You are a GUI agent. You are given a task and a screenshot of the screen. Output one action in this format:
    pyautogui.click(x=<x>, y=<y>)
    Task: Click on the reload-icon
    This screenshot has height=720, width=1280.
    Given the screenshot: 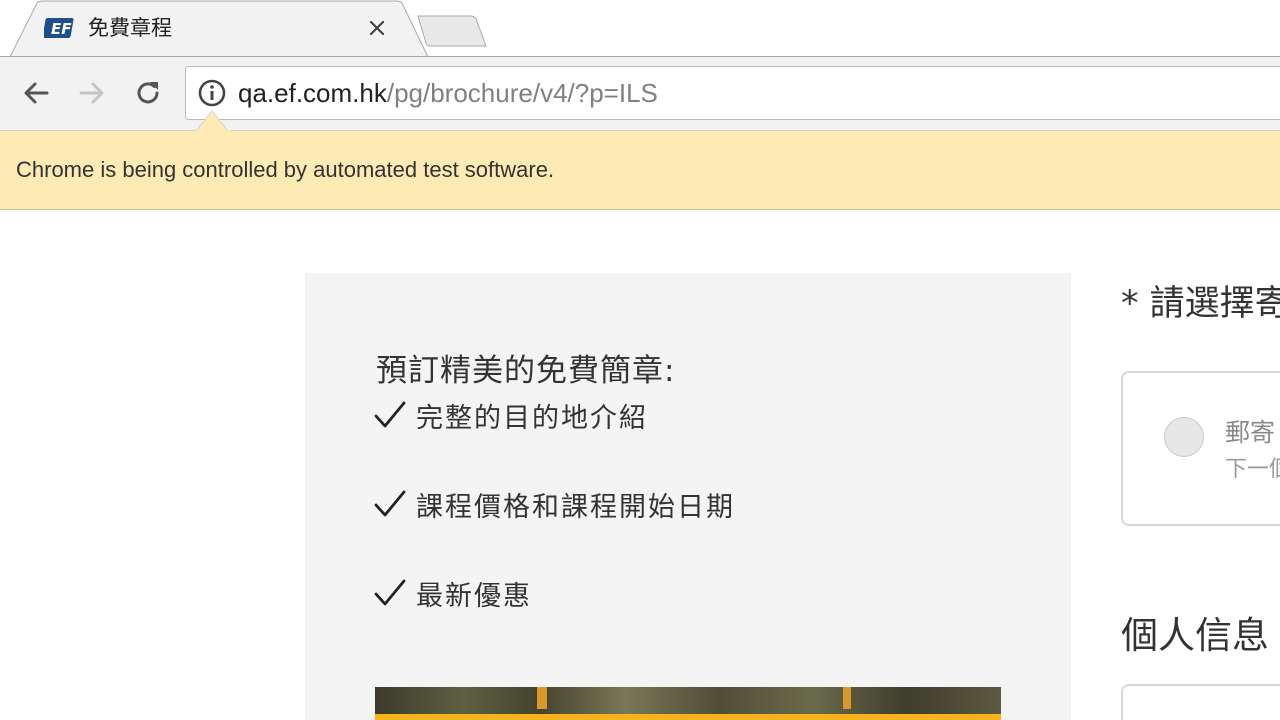 What is the action you would take?
    pyautogui.click(x=148, y=93)
    